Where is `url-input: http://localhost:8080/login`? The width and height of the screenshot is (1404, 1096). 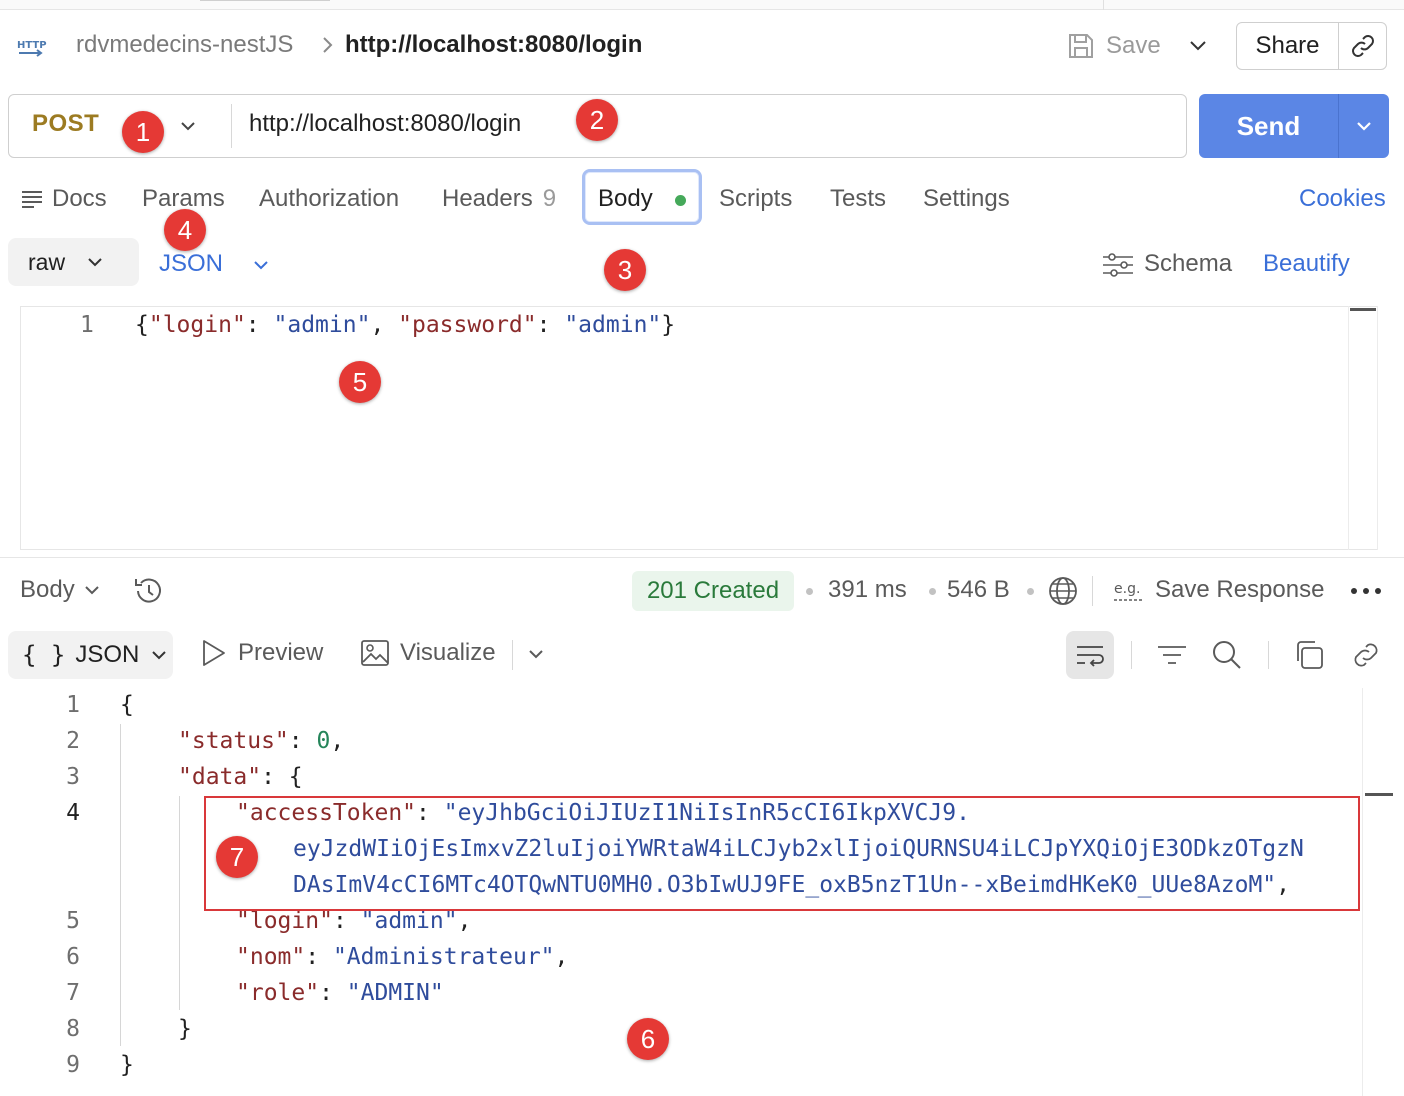 url-input: http://localhost:8080/login is located at coordinates (385, 124).